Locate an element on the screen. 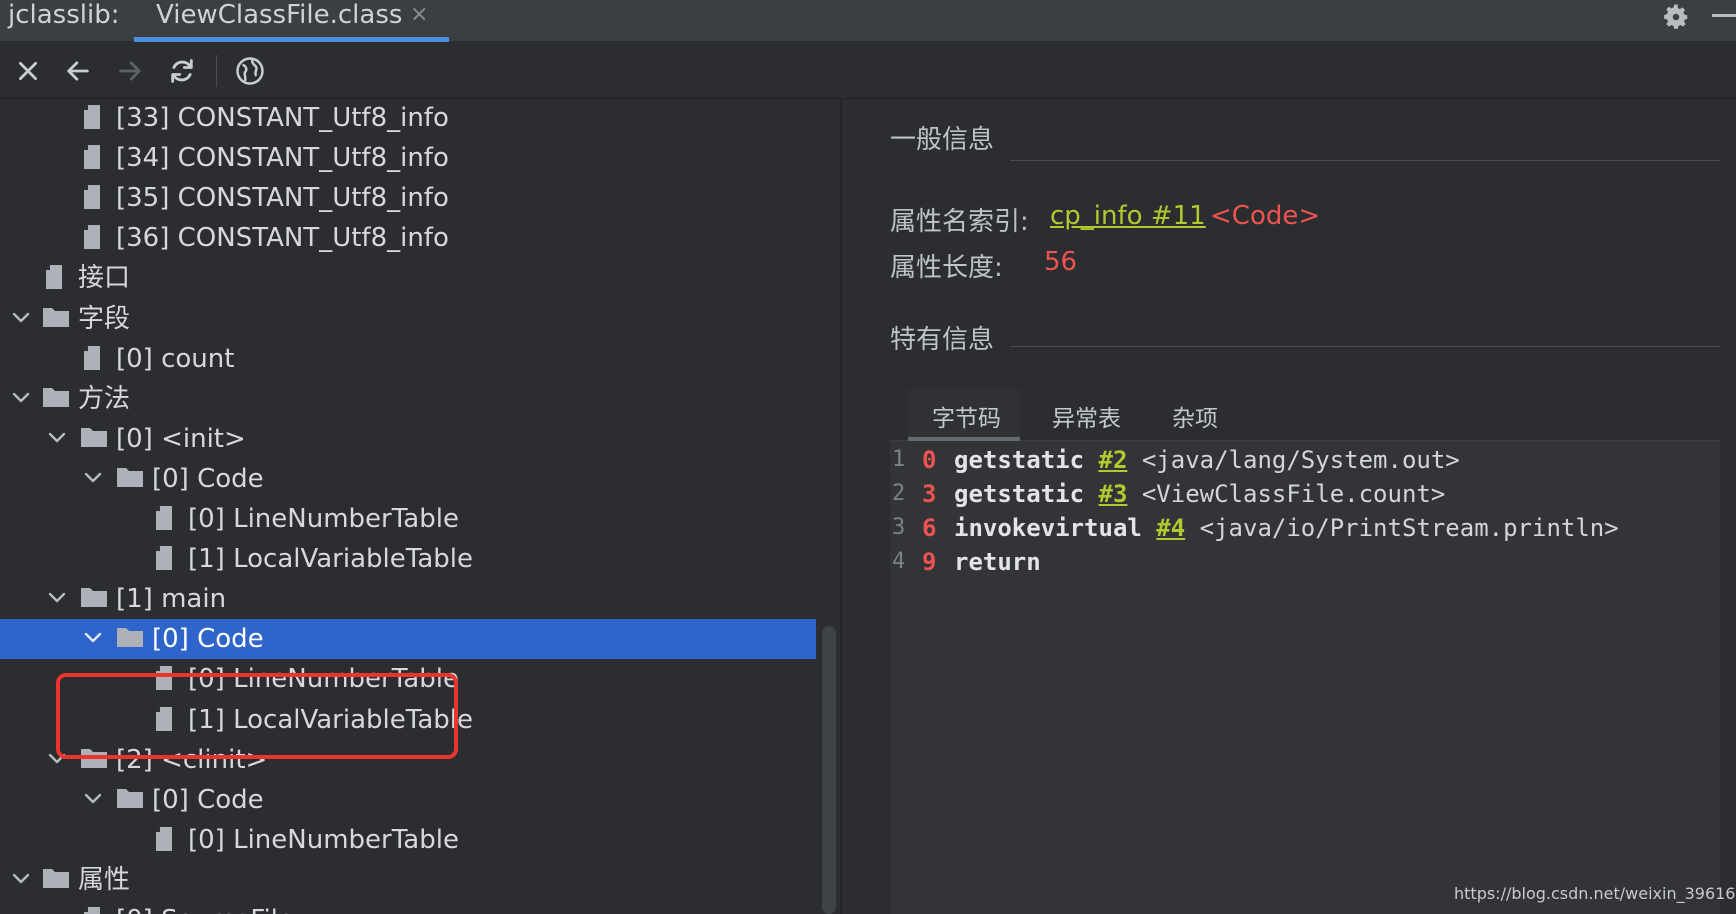  constant-pool-ref-link: #4 is located at coordinates (1170, 528).